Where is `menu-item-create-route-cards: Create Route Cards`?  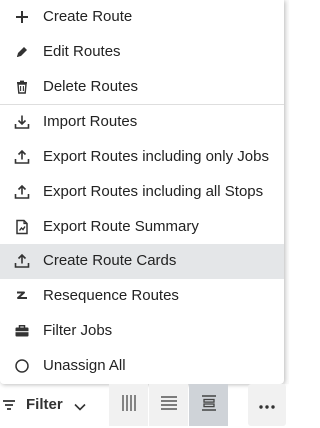
menu-item-create-route-cards: Create Route Cards is located at coordinates (142, 261).